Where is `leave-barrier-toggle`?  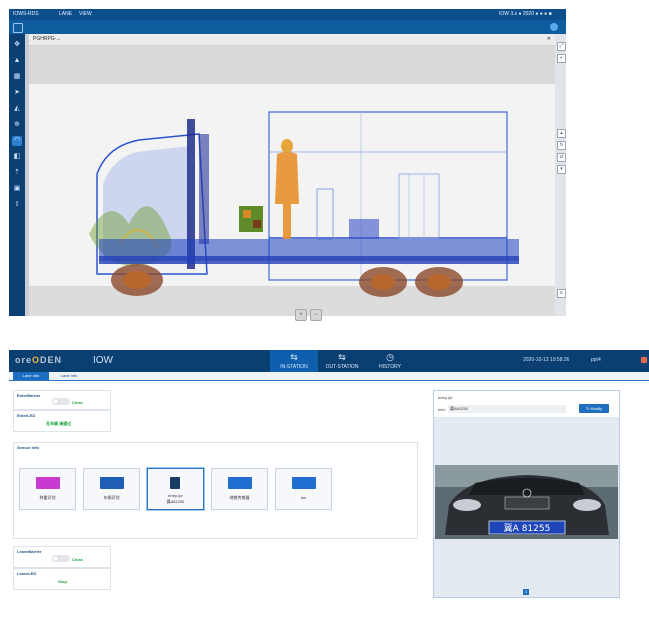 leave-barrier-toggle is located at coordinates (61, 558).